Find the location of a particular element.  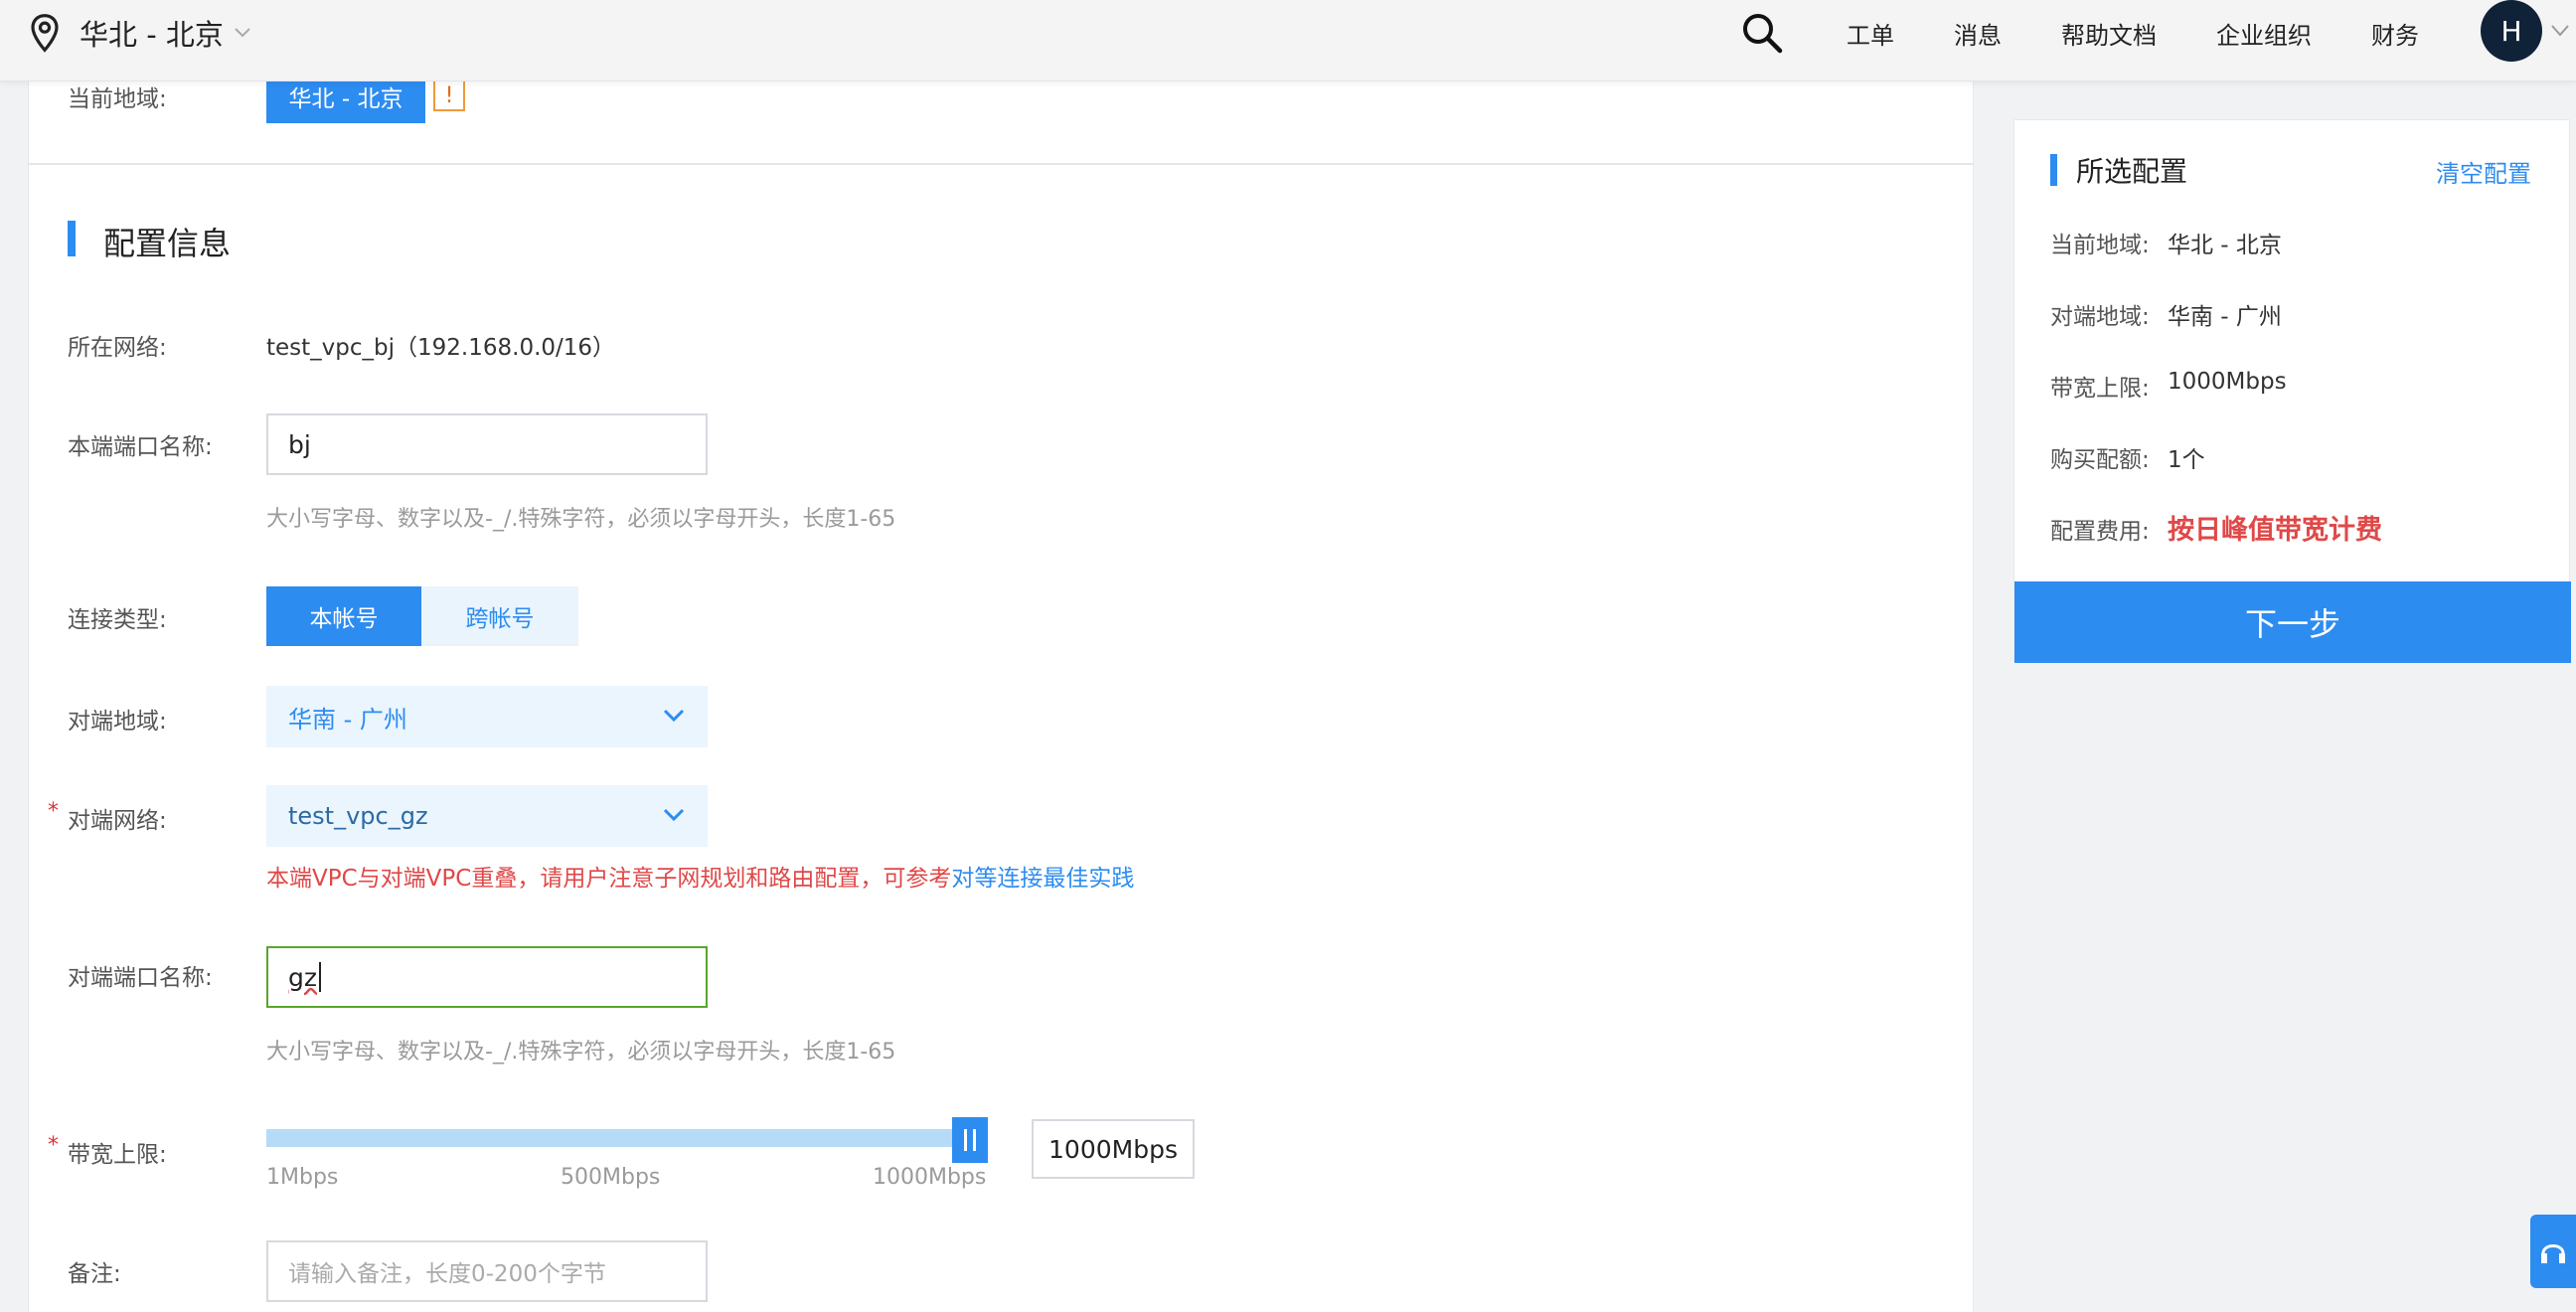

local-port-label: 本端端口名称: is located at coordinates (140, 447).